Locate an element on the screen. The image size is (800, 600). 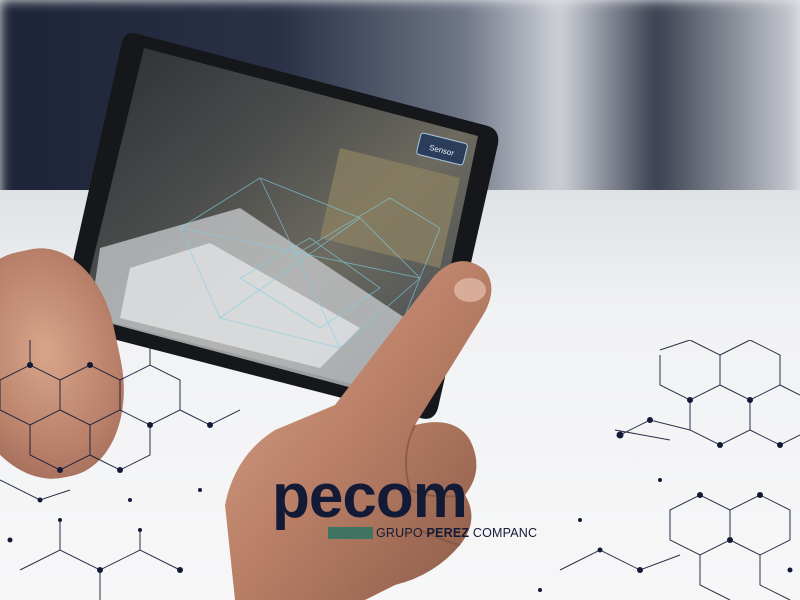
logo-accent-bar is located at coordinates (350, 533).